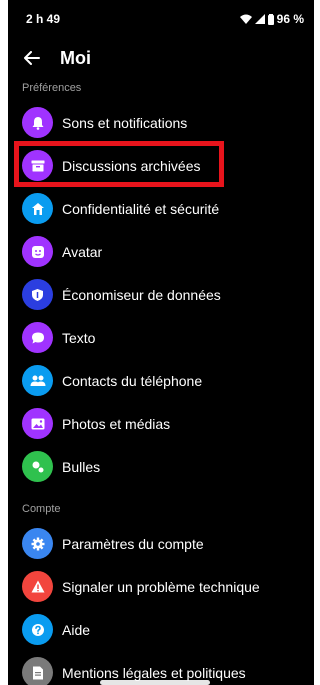 The width and height of the screenshot is (320, 685). Describe the element at coordinates (154, 673) in the screenshot. I see `menu-label: Mentions légales et politiques` at that location.